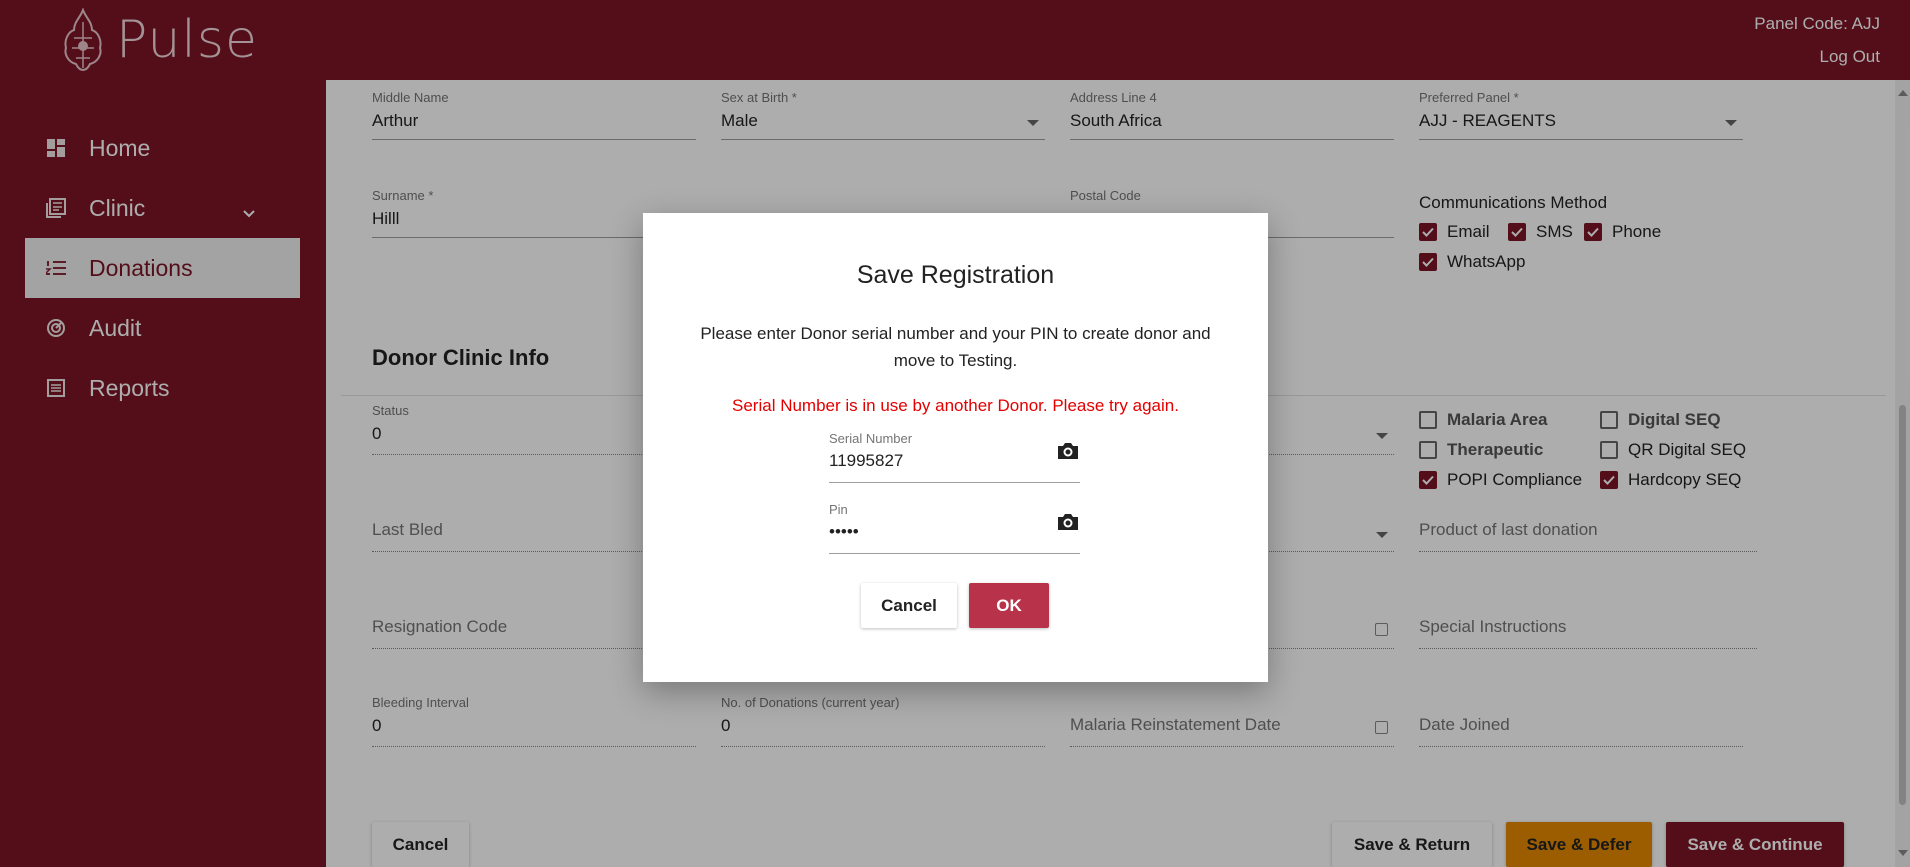  What do you see at coordinates (955, 275) in the screenshot?
I see `dialog-title: Save Registration` at bounding box center [955, 275].